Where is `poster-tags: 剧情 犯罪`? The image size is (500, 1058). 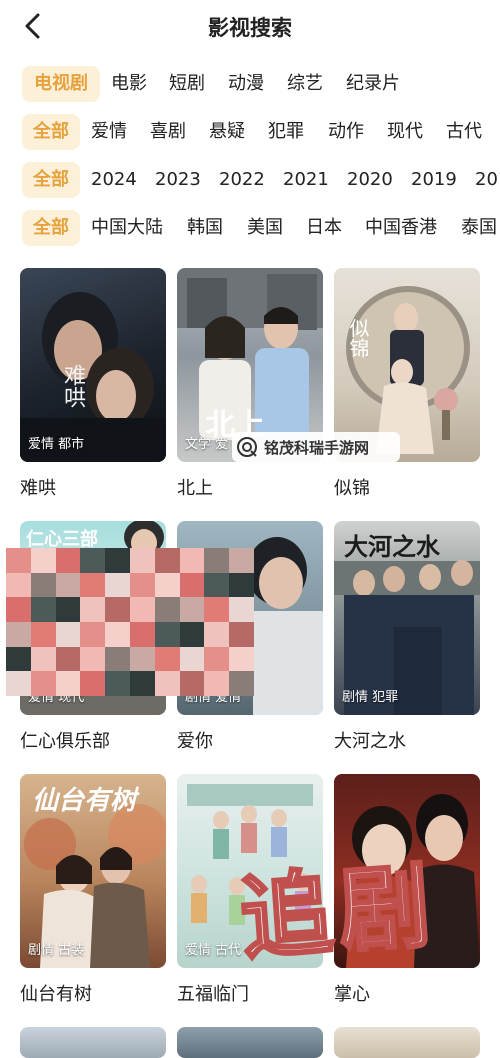
poster-tags: 剧情 犯罪 is located at coordinates (370, 697).